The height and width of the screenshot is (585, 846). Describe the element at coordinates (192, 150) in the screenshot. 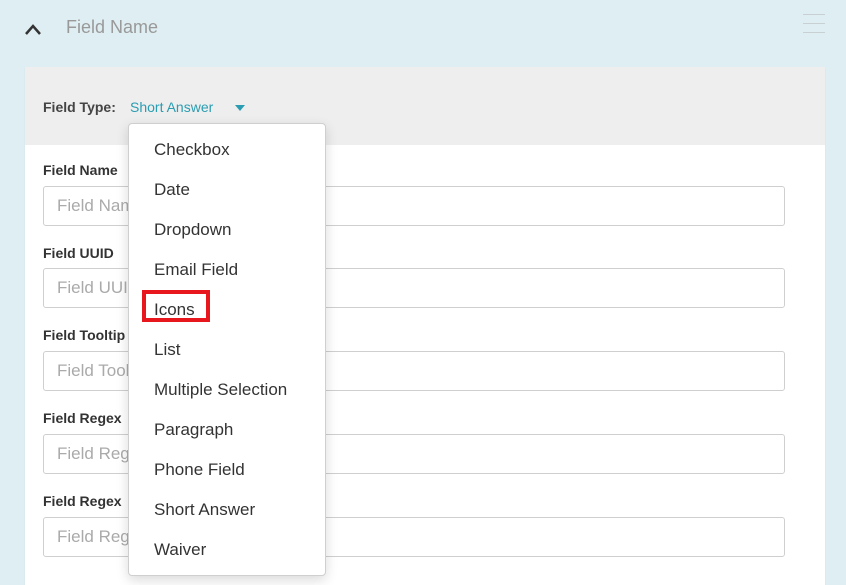

I see `menu-item-checkbox: Checkbox` at that location.